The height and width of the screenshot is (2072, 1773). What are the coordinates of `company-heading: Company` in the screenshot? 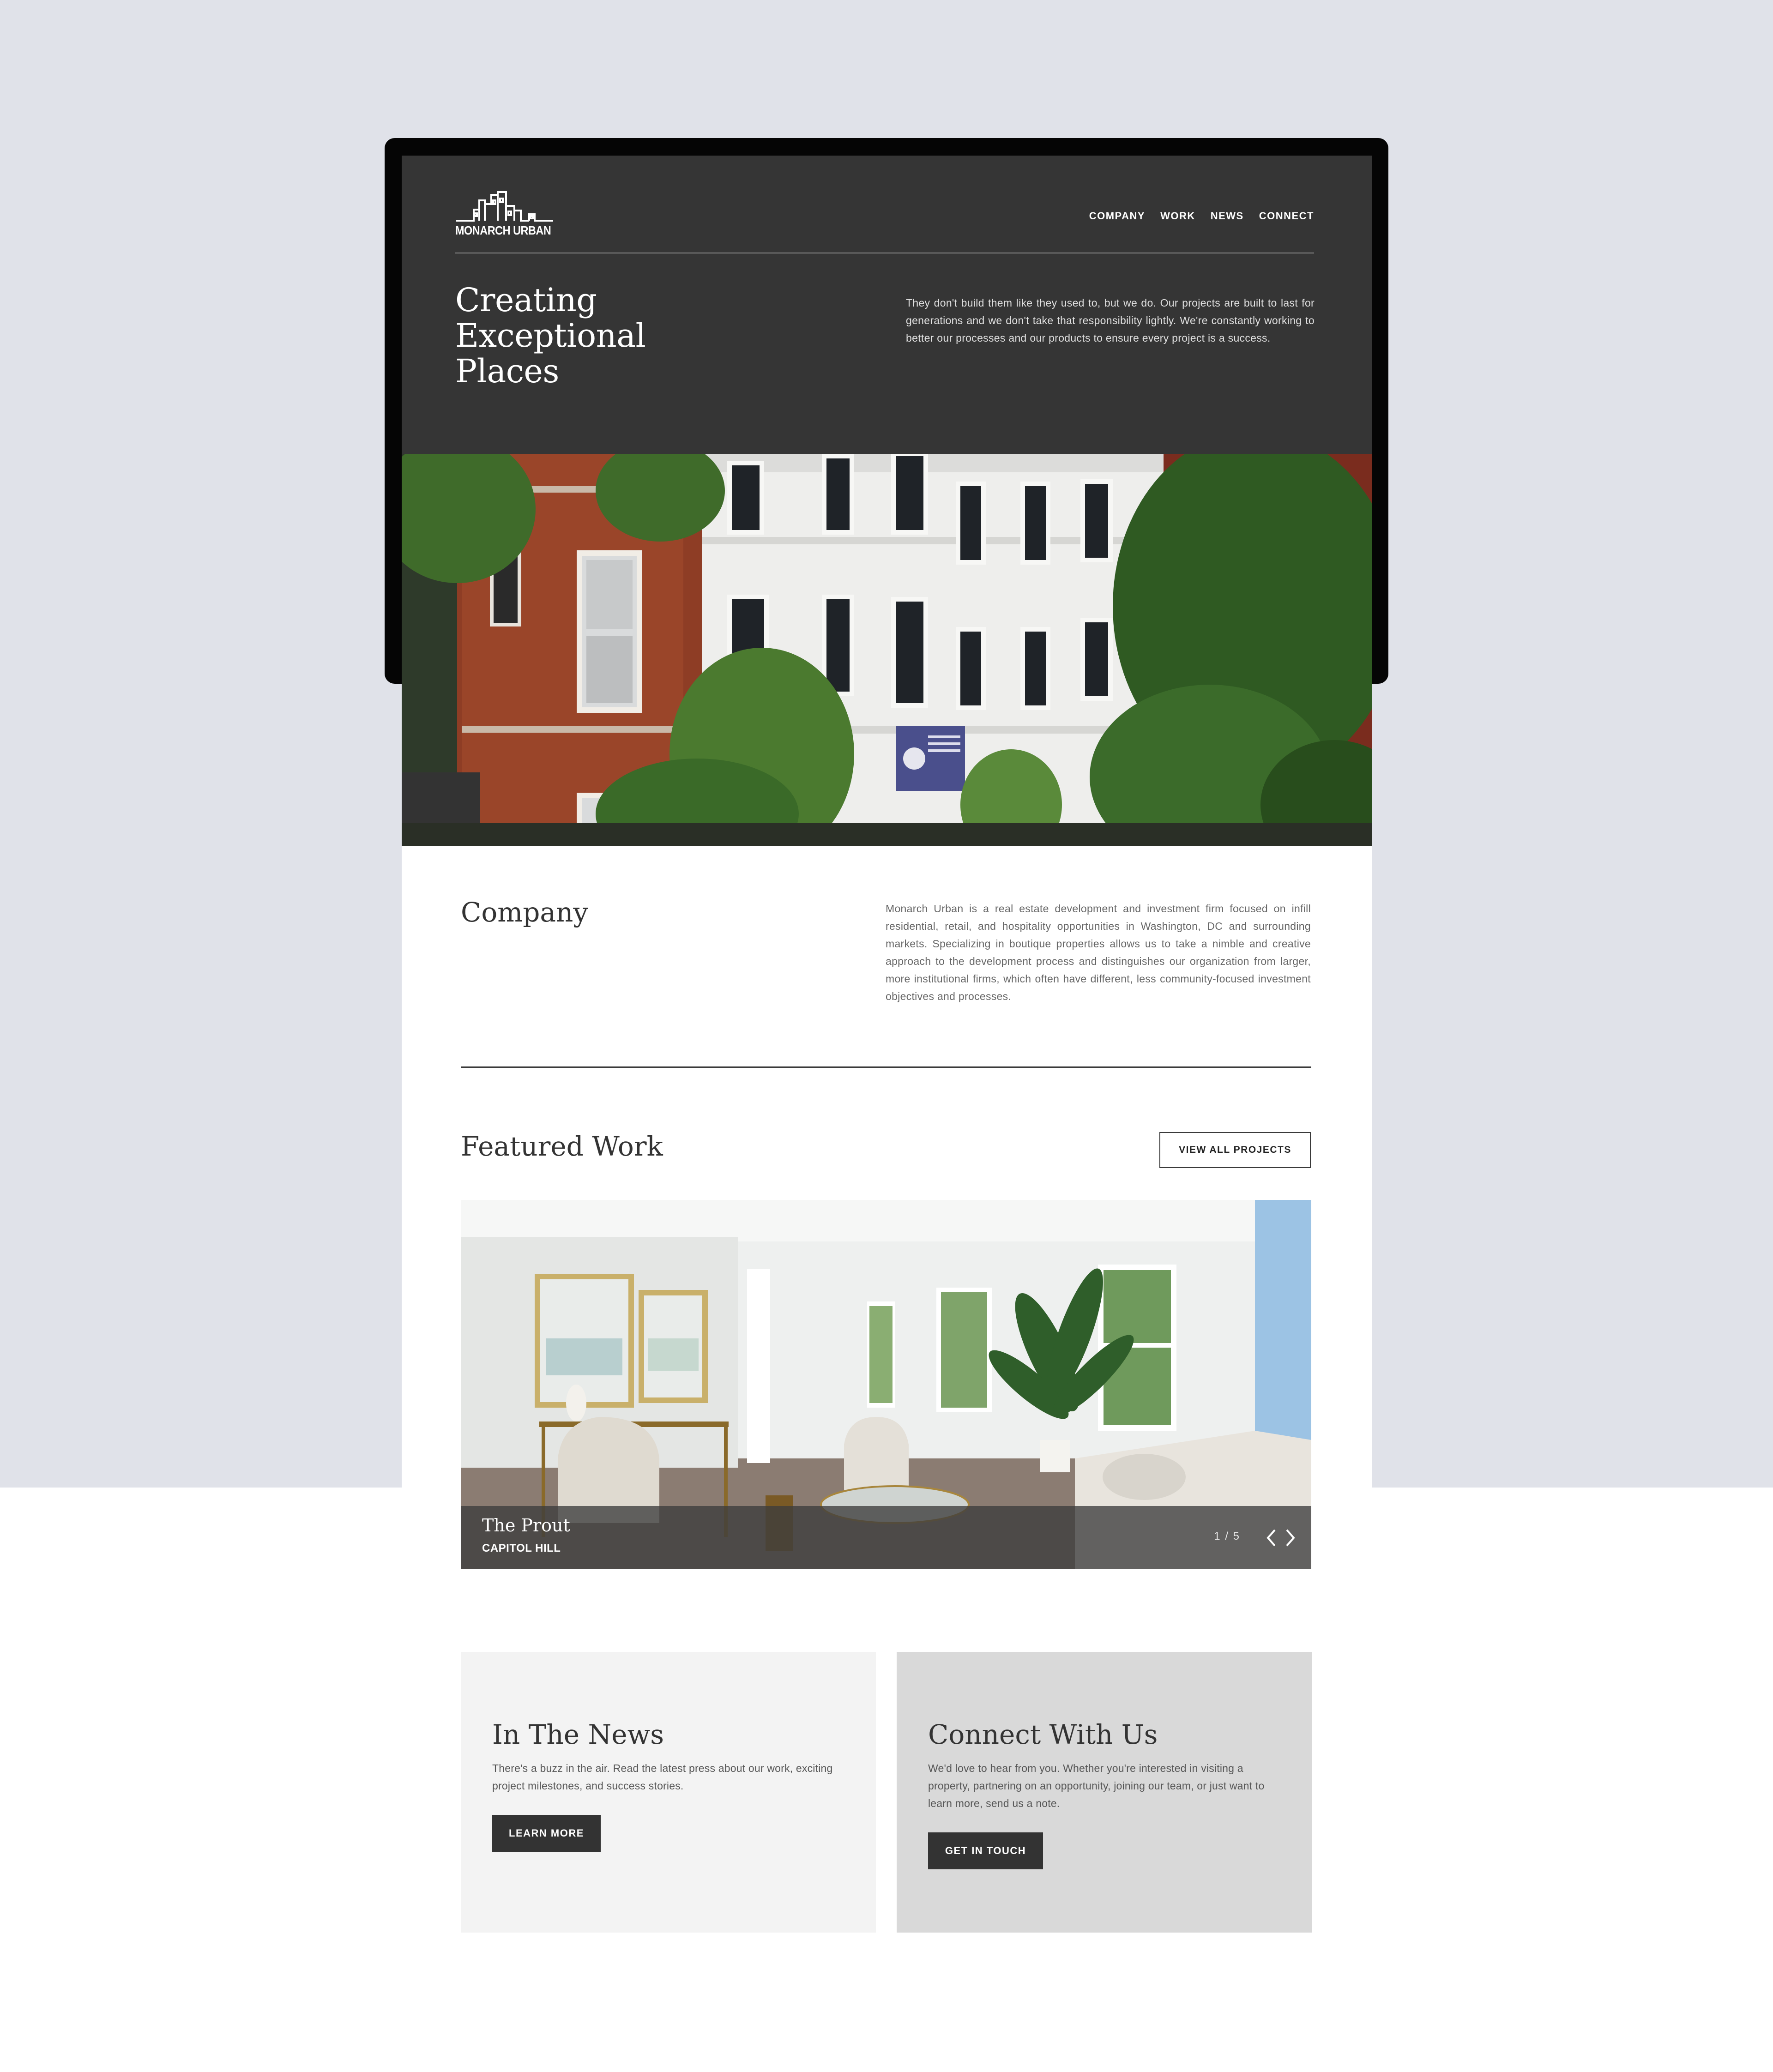 It's located at (525, 912).